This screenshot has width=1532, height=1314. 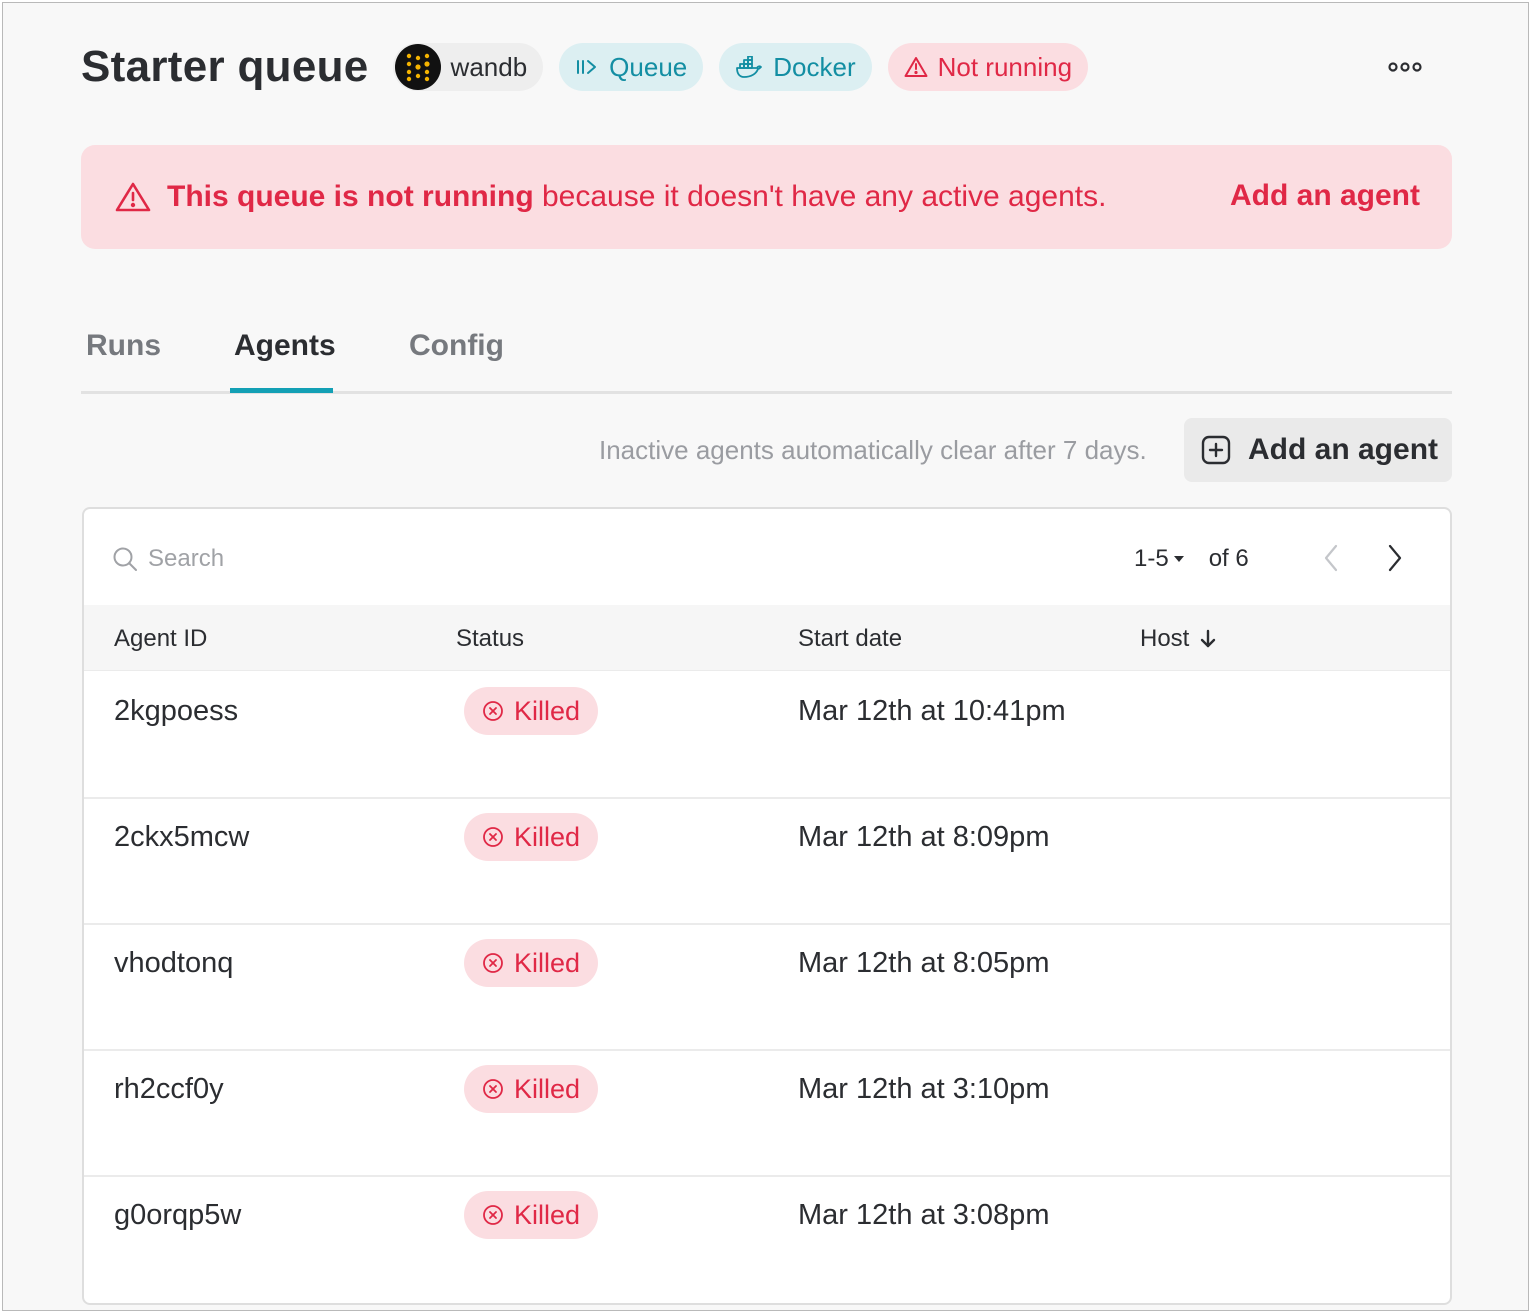 I want to click on start-date: Mar 12th at 3:08pm, so click(x=924, y=1215).